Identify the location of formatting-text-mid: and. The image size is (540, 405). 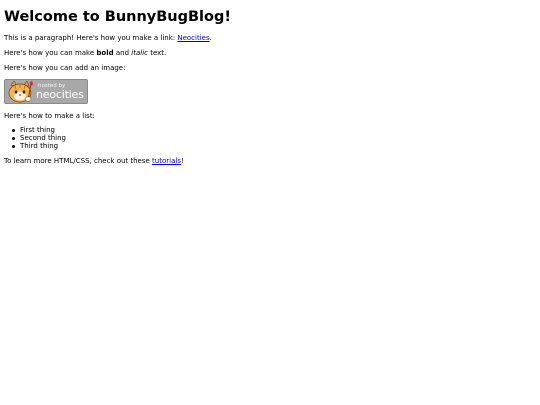
(122, 53).